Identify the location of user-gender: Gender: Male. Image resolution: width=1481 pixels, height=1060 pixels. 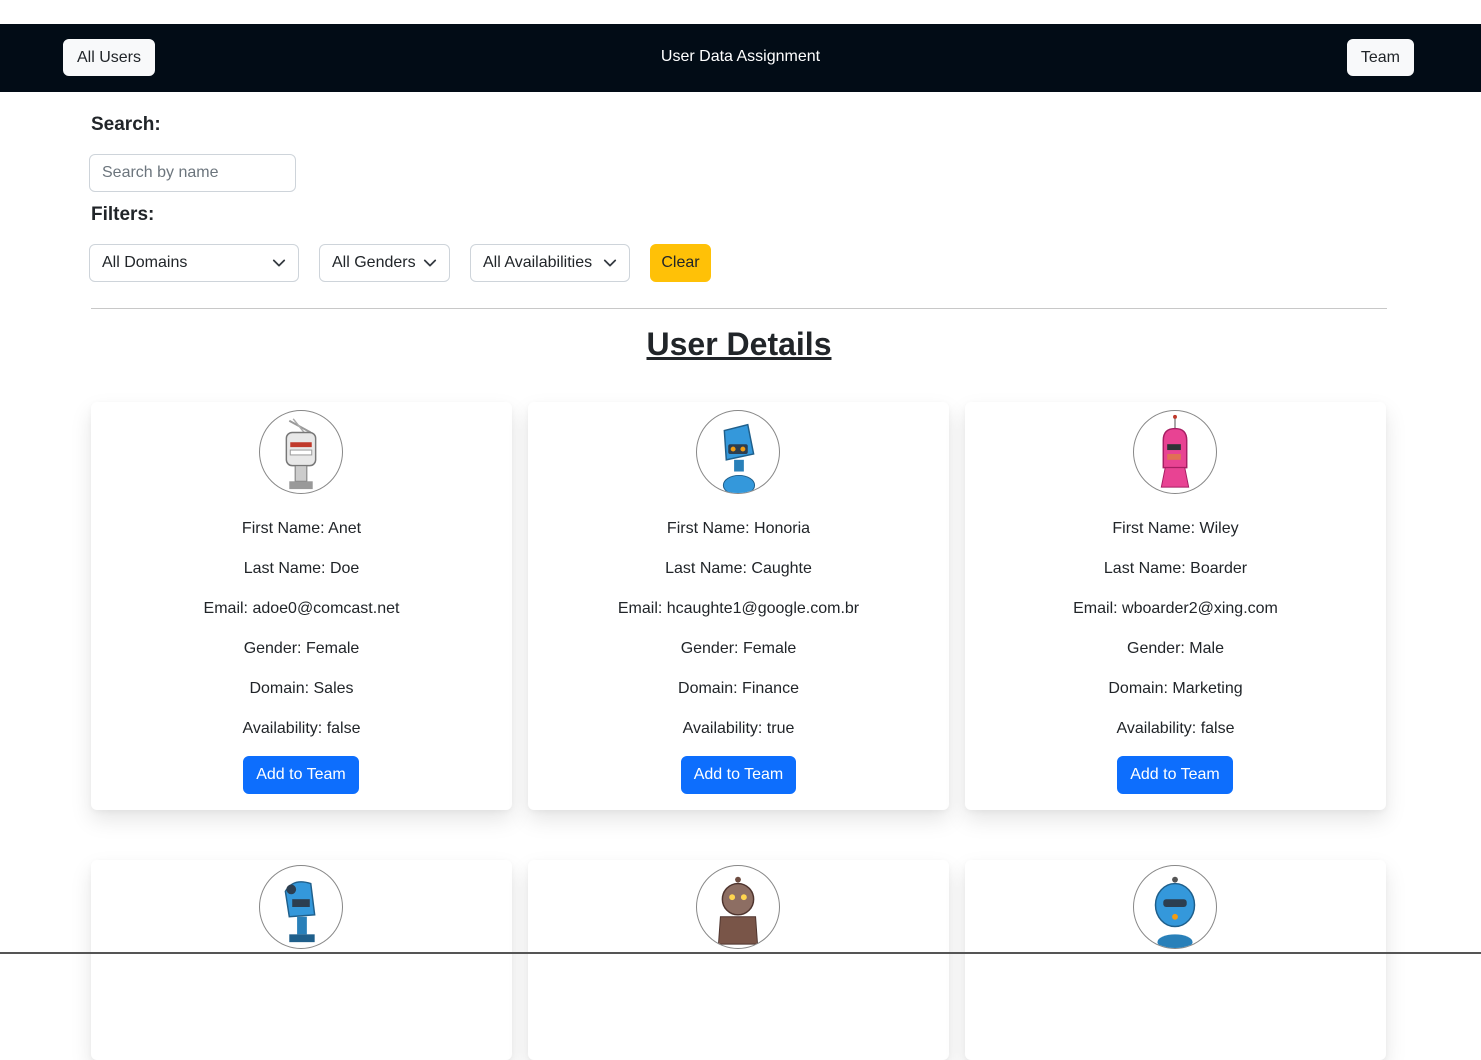
(1175, 648).